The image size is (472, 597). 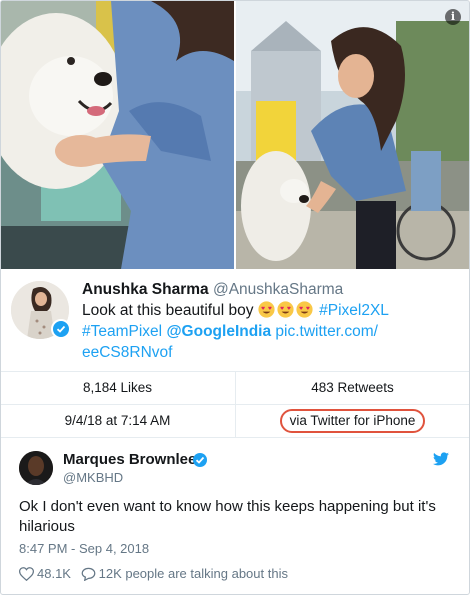 I want to click on conversation-count: 12K people are talking about this, so click(x=193, y=573).